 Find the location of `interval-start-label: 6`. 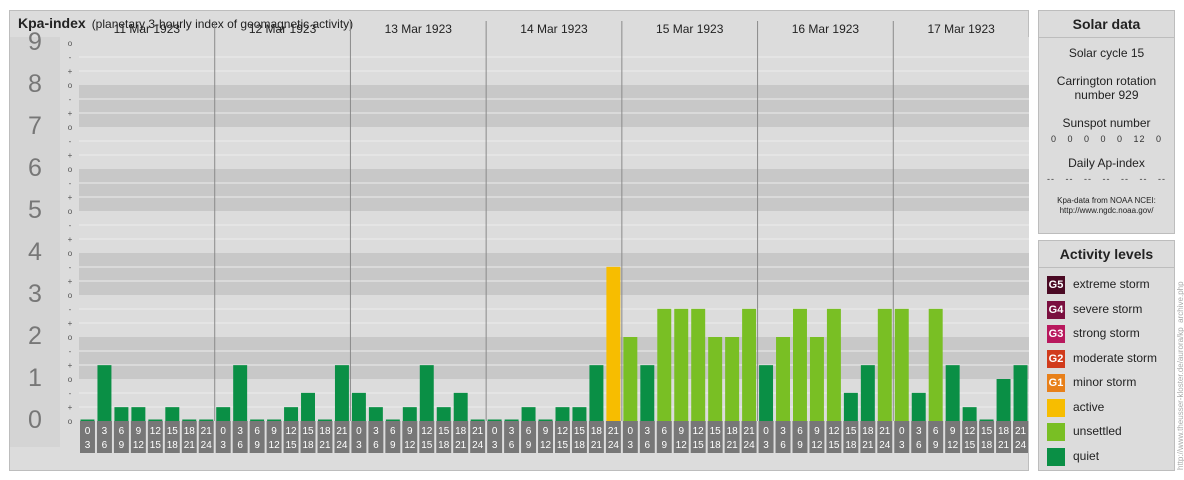

interval-start-label: 6 is located at coordinates (936, 431).